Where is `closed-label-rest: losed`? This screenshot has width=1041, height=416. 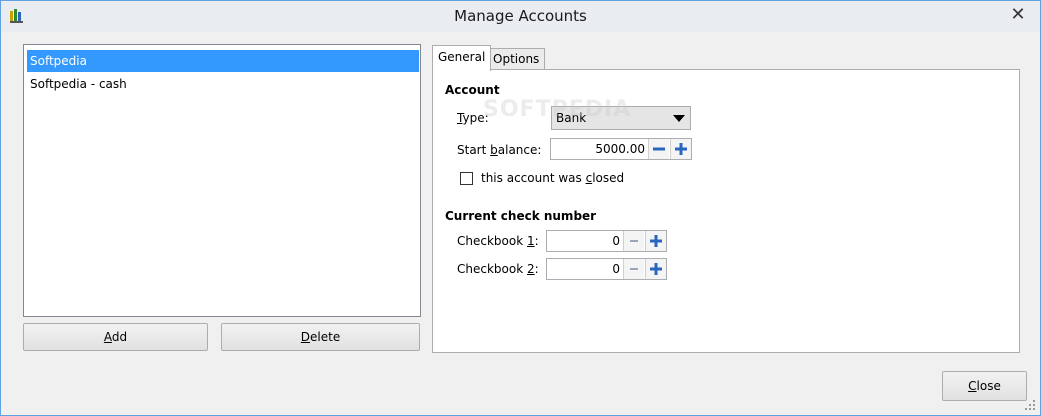
closed-label-rest: losed is located at coordinates (608, 178).